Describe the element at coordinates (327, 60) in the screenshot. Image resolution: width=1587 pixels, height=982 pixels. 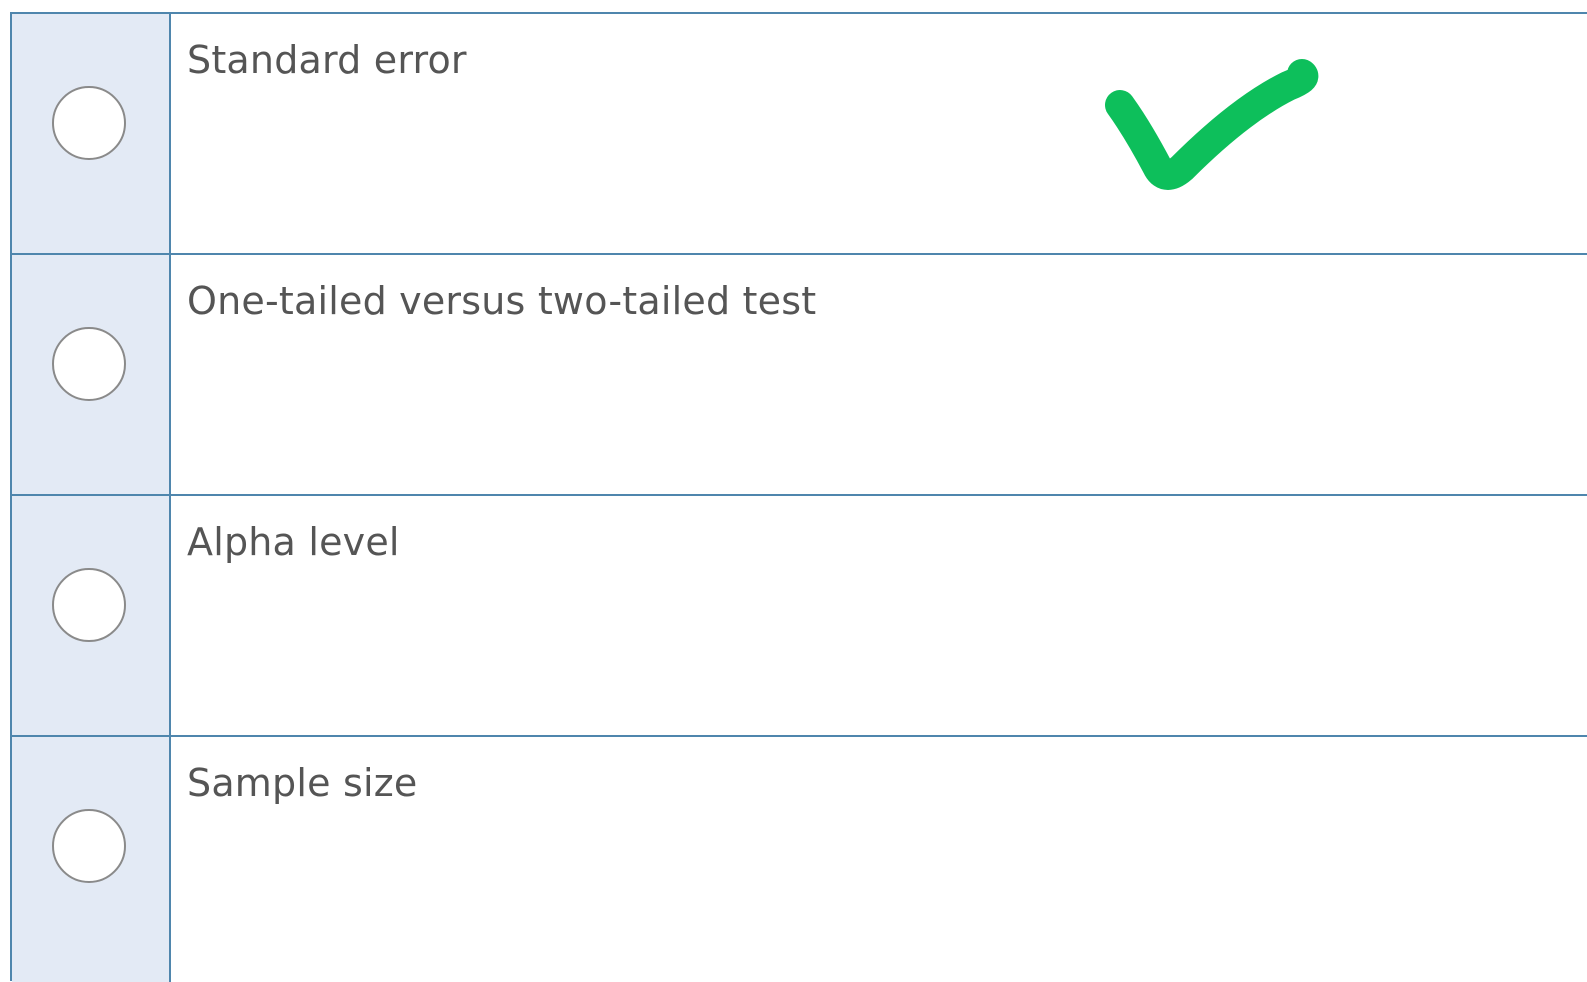
I see `option-label: Standard error` at that location.